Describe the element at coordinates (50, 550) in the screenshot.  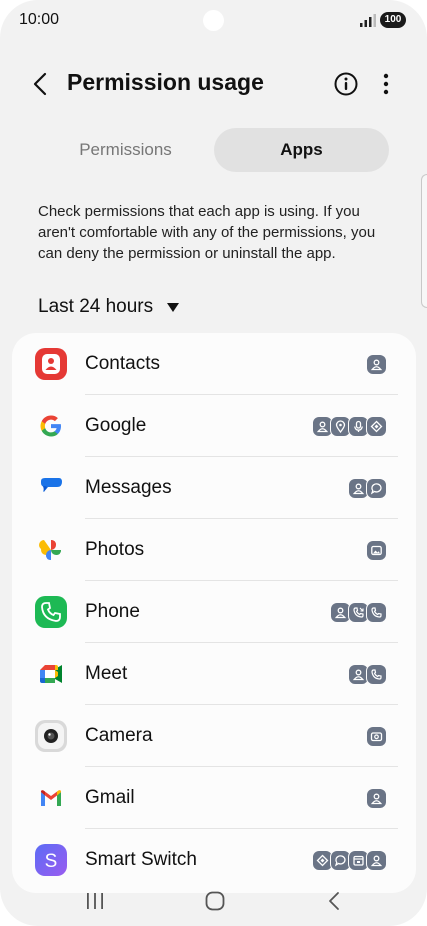
I see `photos-app-icon` at that location.